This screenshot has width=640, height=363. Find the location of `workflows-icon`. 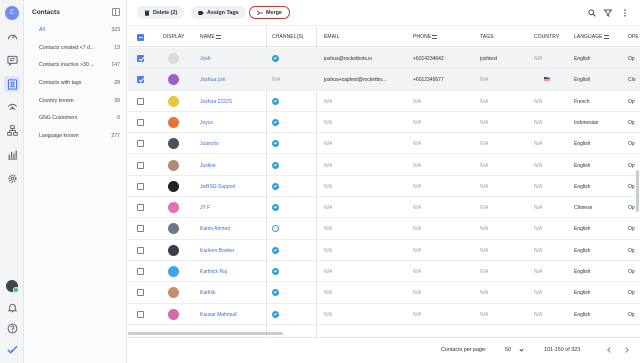

workflows-icon is located at coordinates (12, 130).